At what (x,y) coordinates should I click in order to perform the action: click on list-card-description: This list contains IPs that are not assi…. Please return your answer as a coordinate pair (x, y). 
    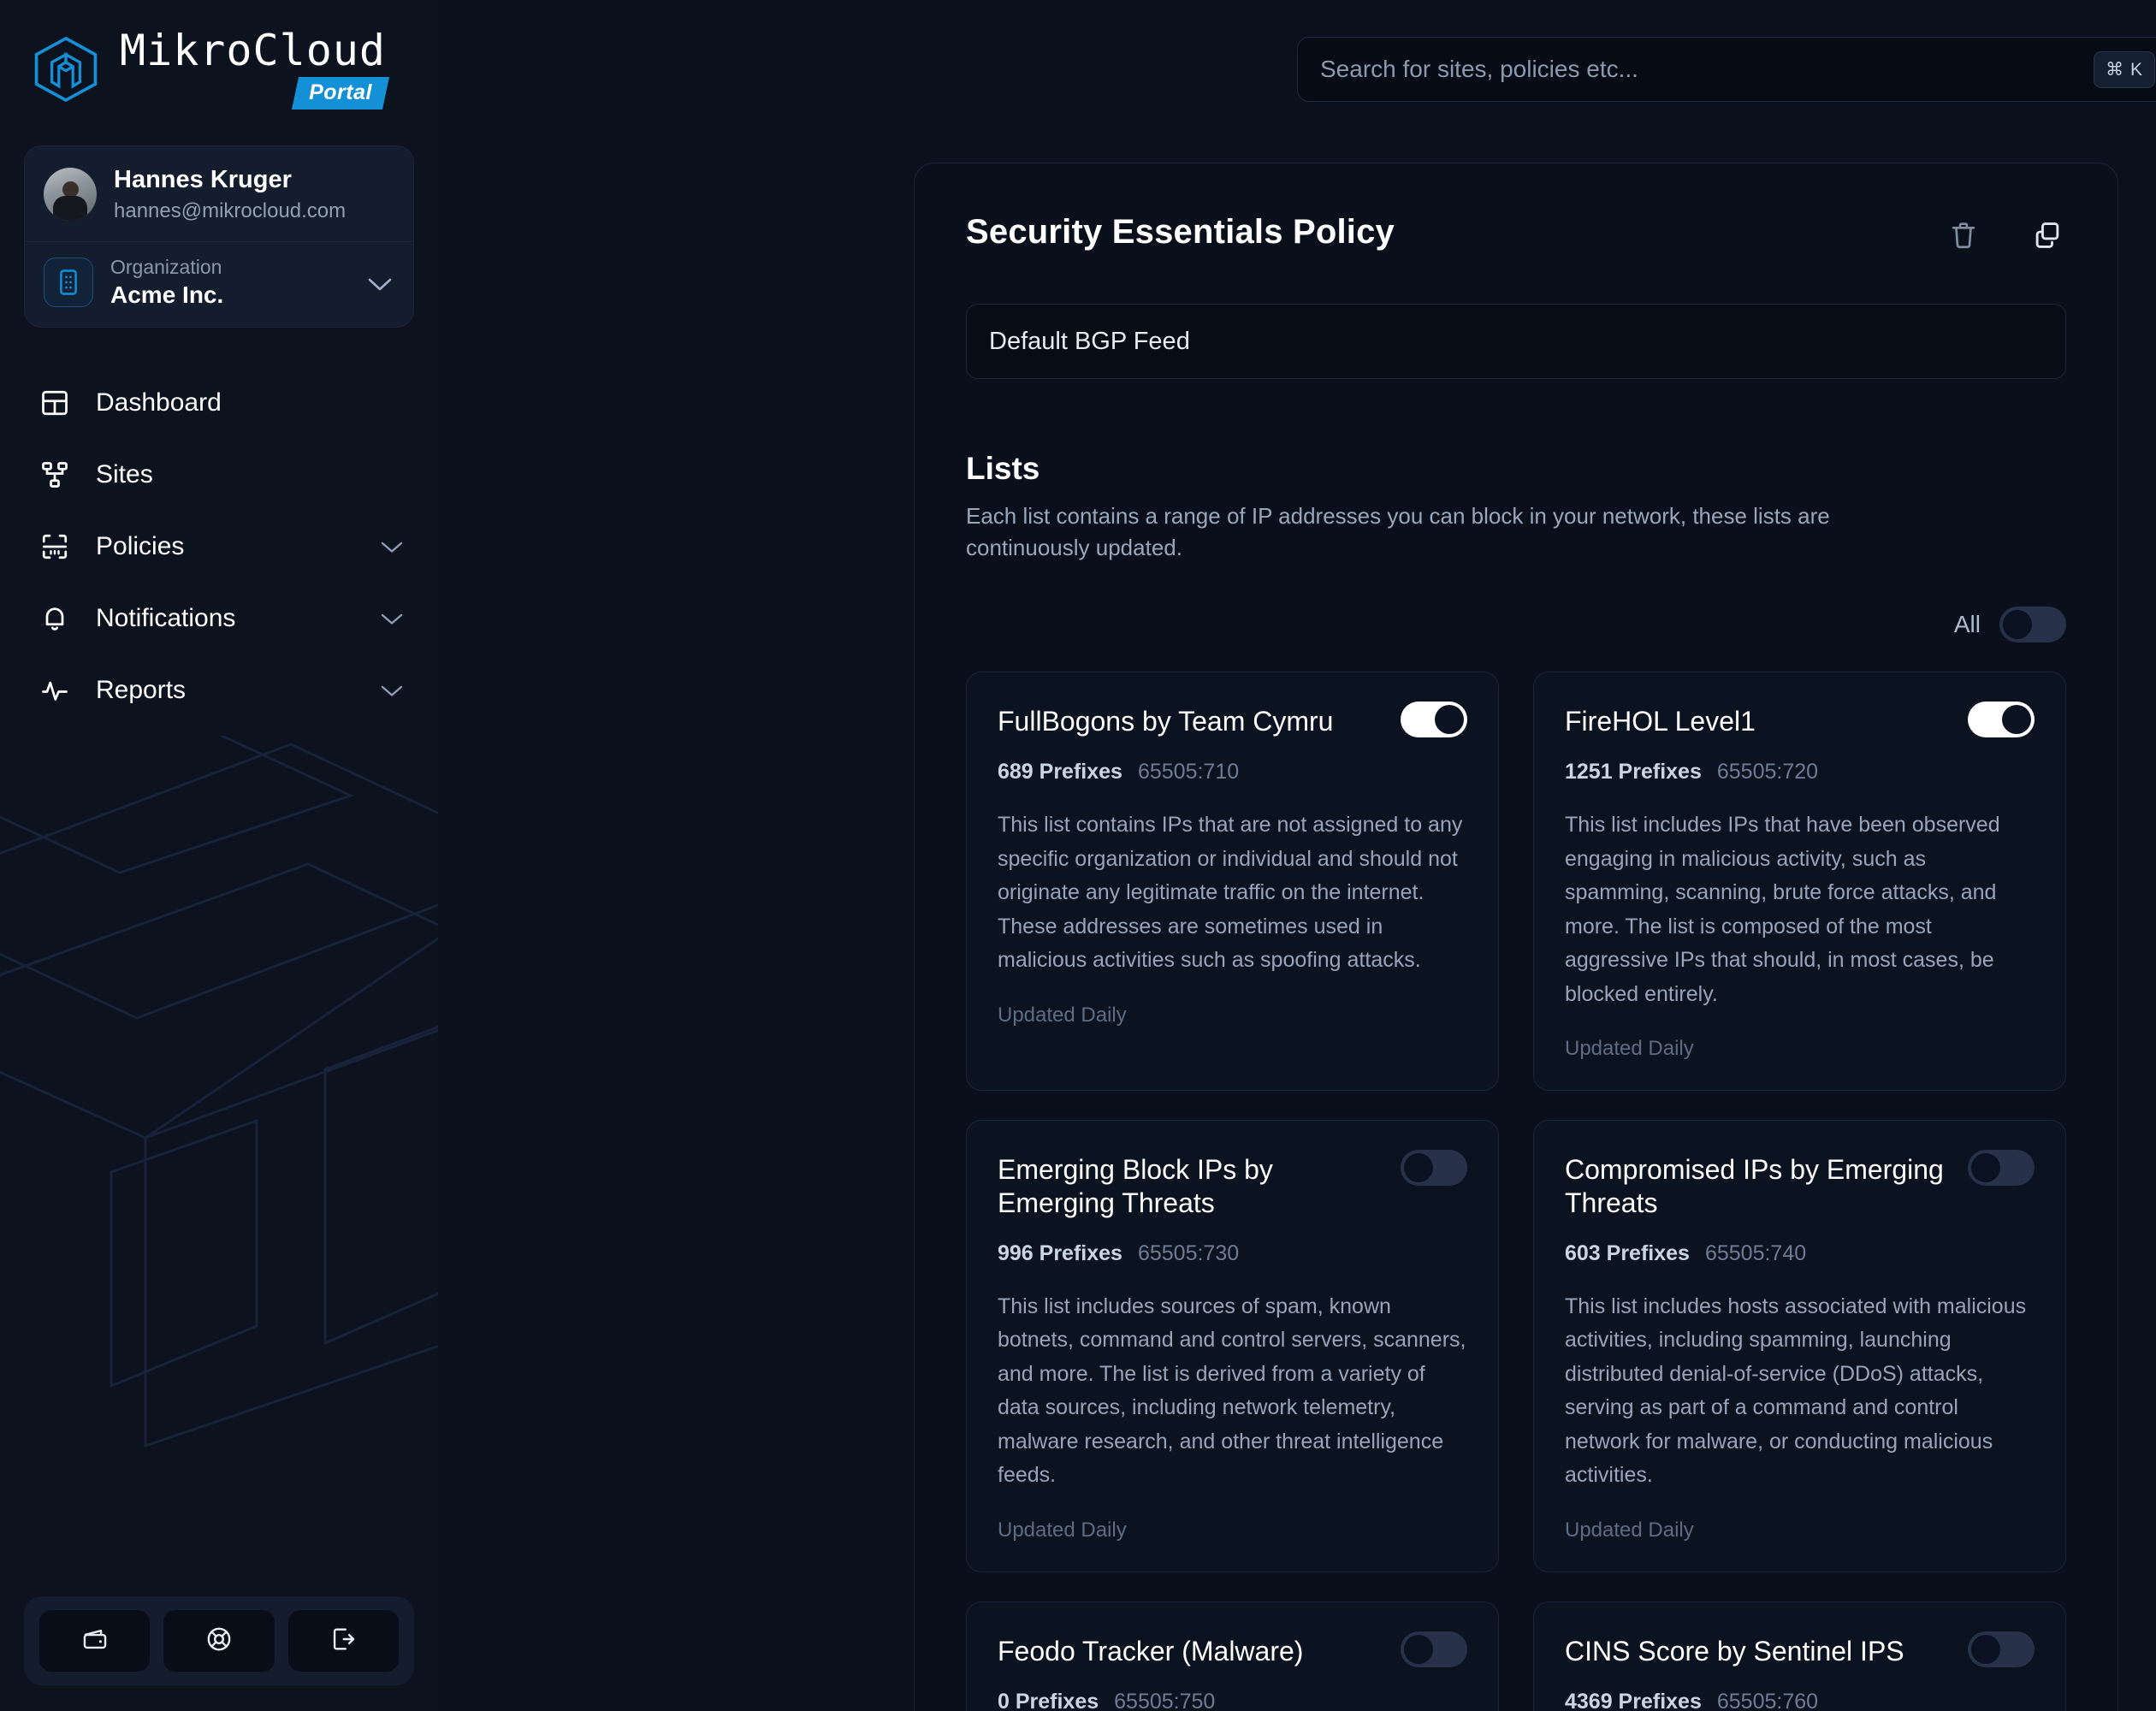
    Looking at the image, I should click on (1230, 893).